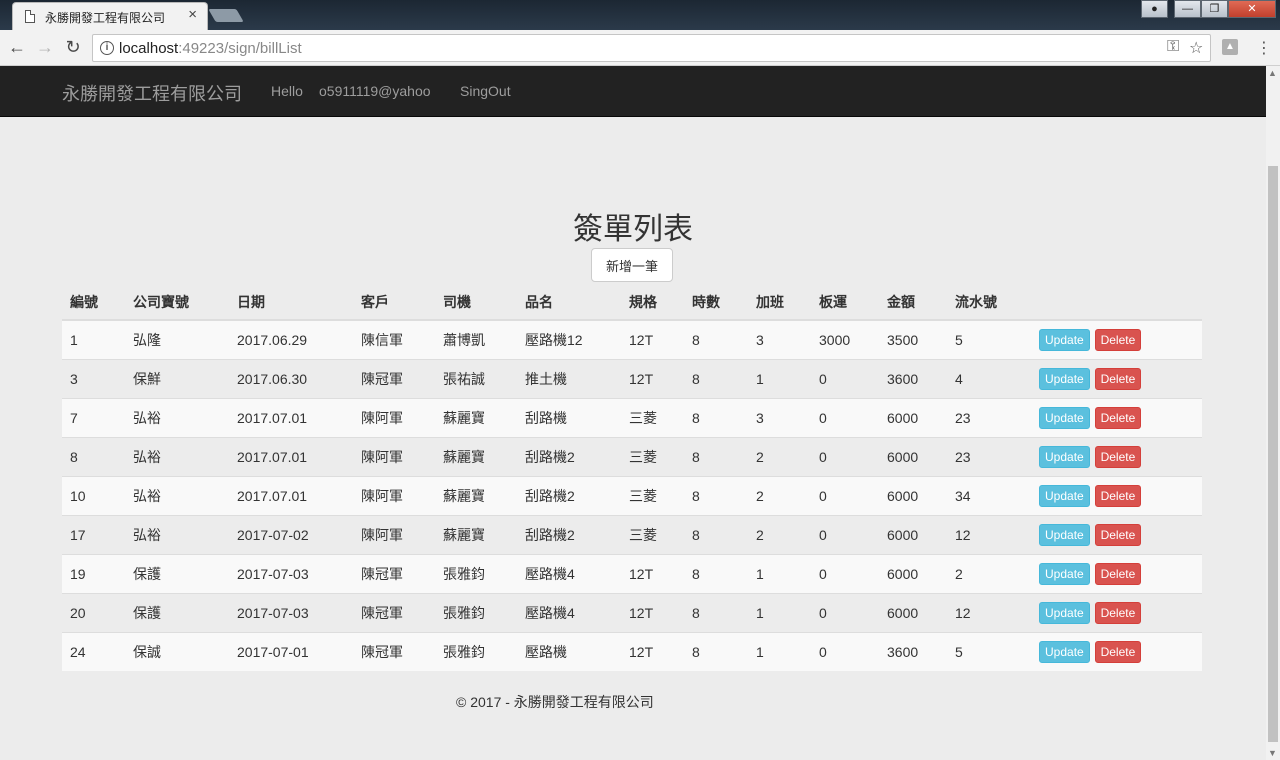 This screenshot has height=760, width=1280. Describe the element at coordinates (989, 417) in the screenshot. I see `table-cell: 23` at that location.